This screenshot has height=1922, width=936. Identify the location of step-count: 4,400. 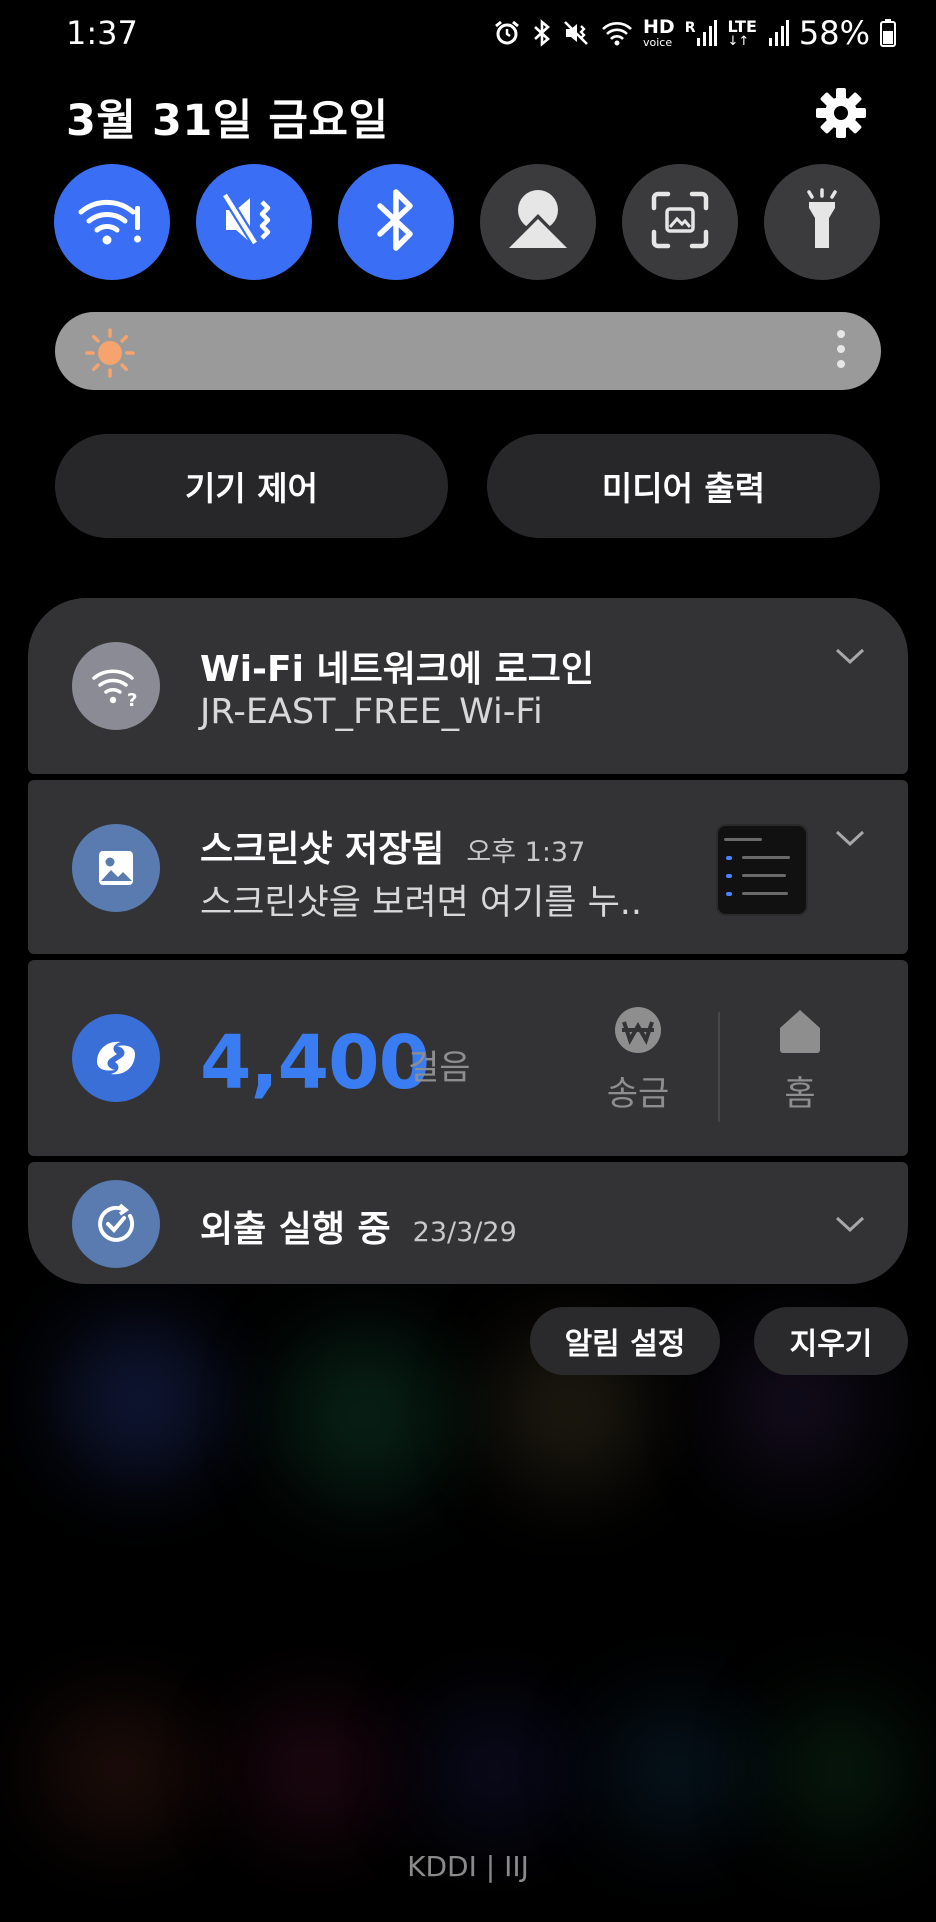
(315, 1063).